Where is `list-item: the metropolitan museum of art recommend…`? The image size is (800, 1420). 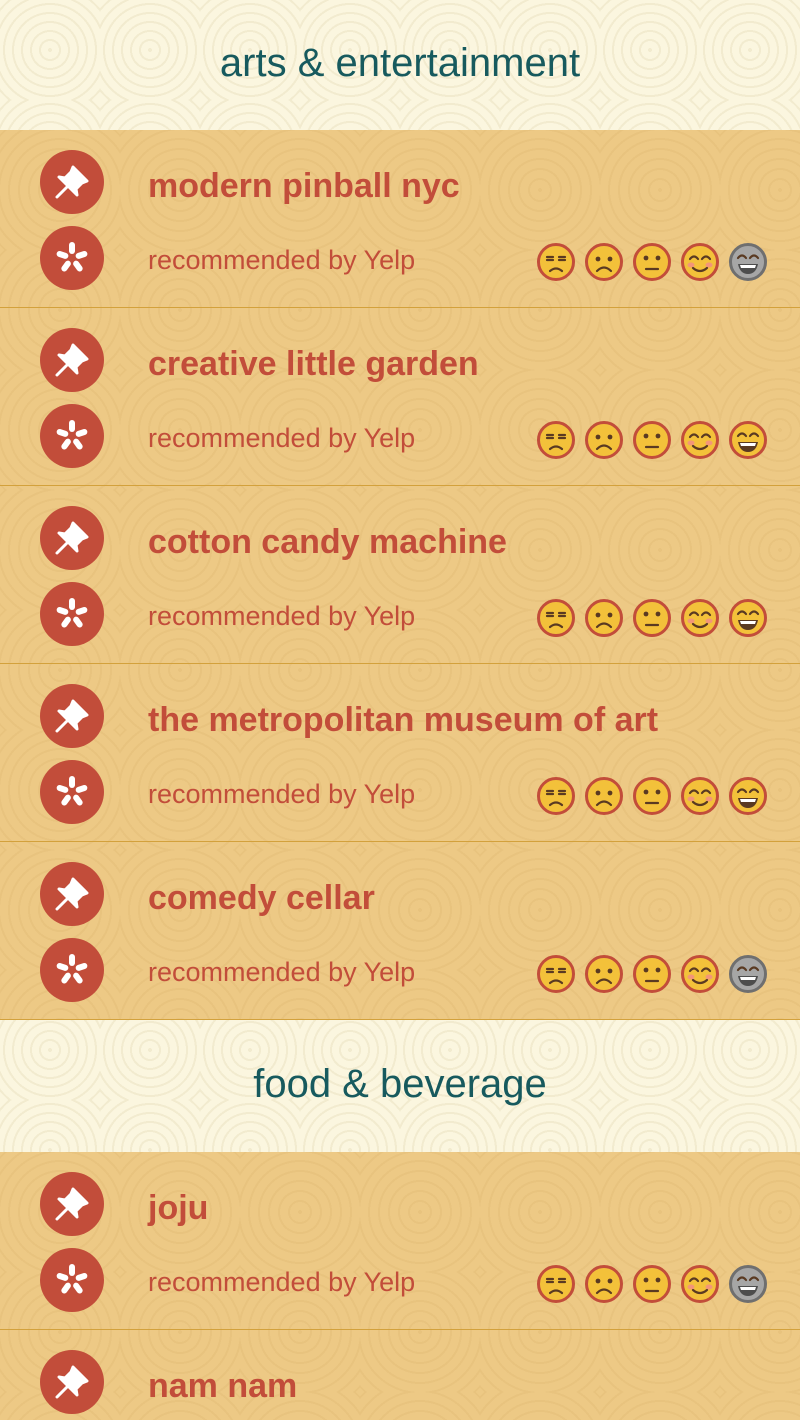 list-item: the metropolitan museum of art recommend… is located at coordinates (400, 753).